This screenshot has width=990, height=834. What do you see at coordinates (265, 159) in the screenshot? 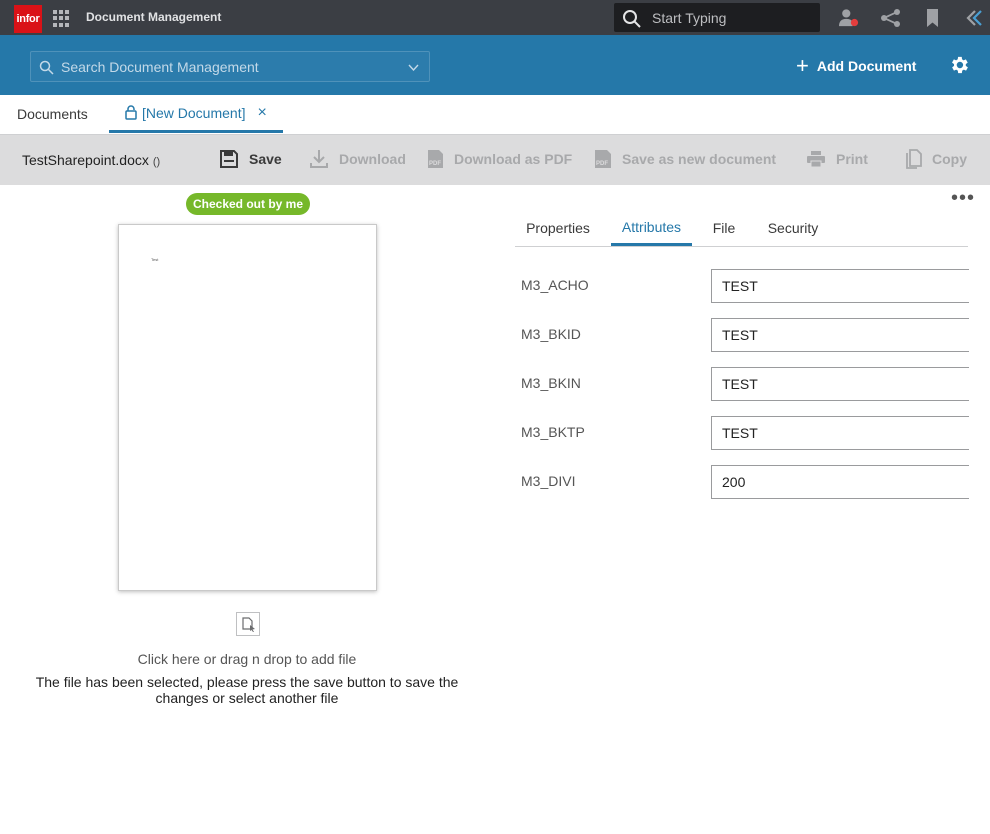
I see `save-label: Save` at bounding box center [265, 159].